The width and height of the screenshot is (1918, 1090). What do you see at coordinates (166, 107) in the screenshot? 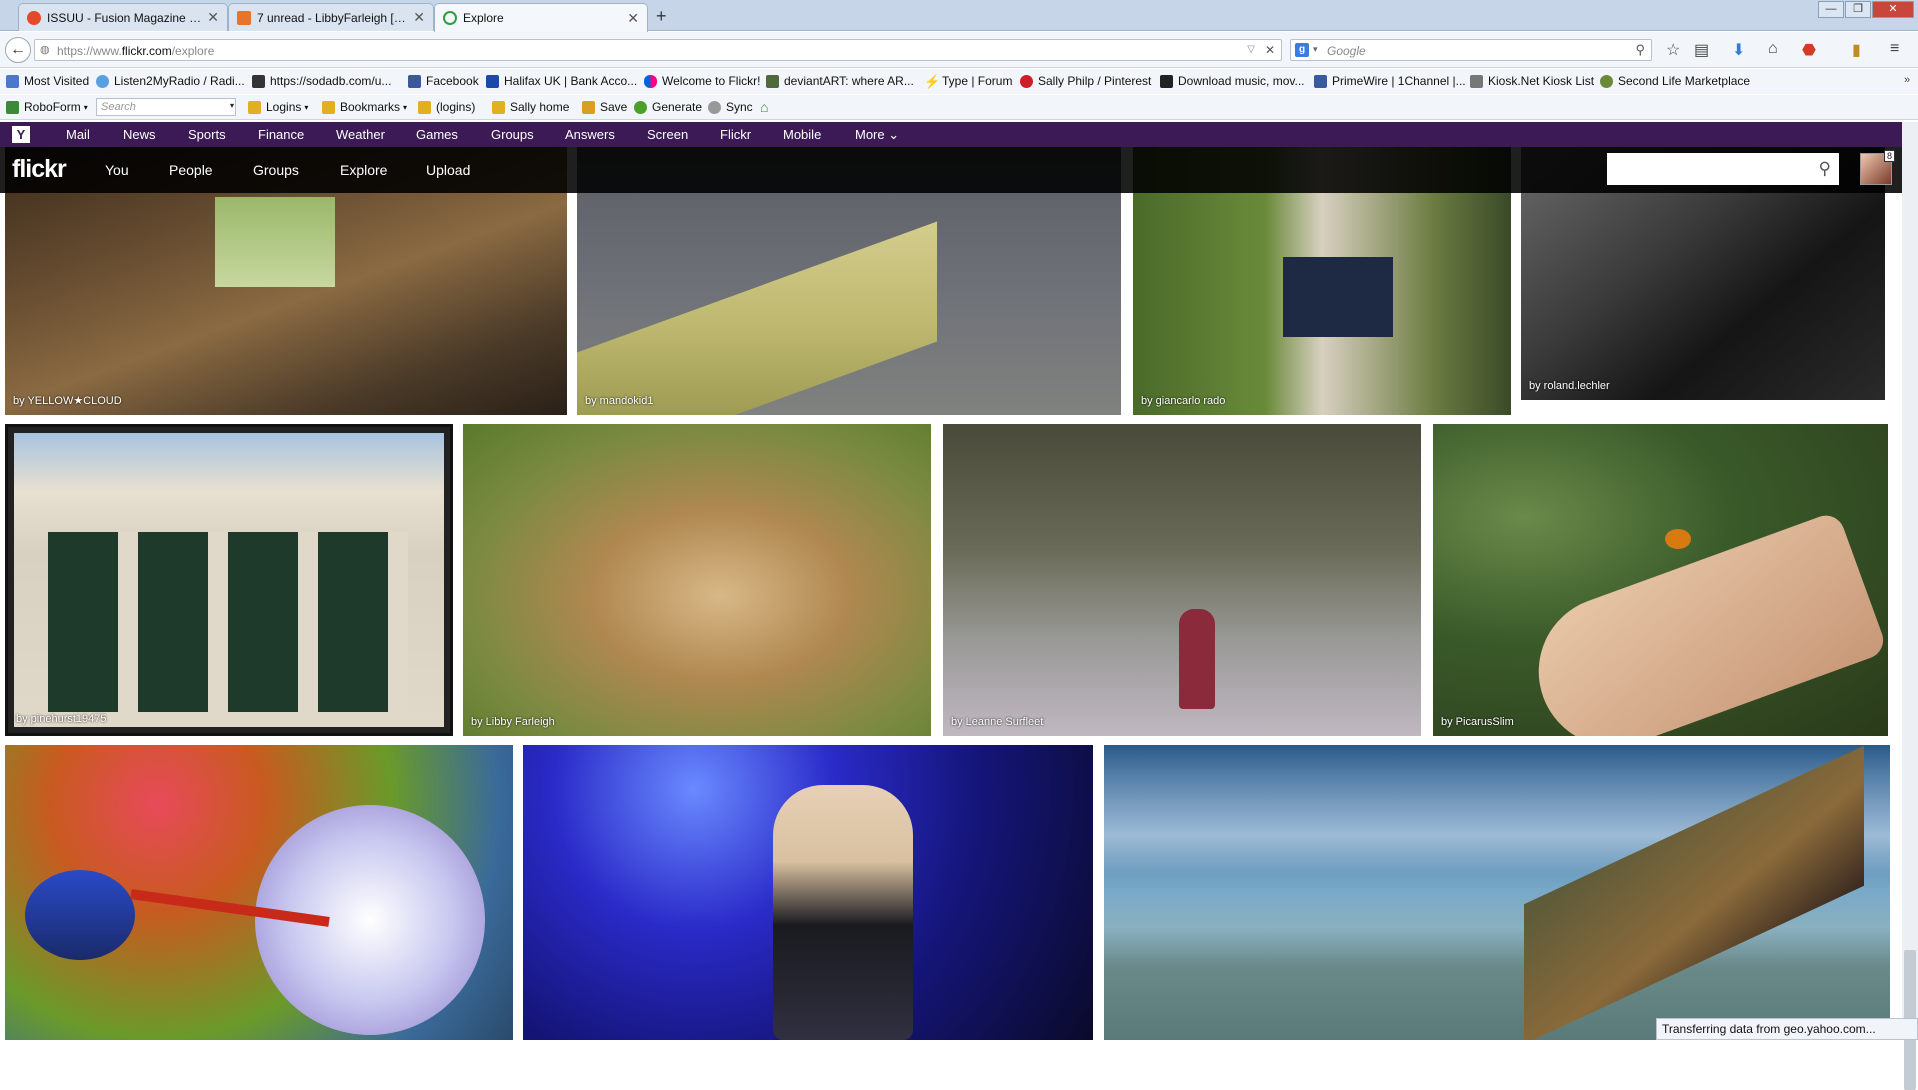
I see `roboform-search-input: Search` at bounding box center [166, 107].